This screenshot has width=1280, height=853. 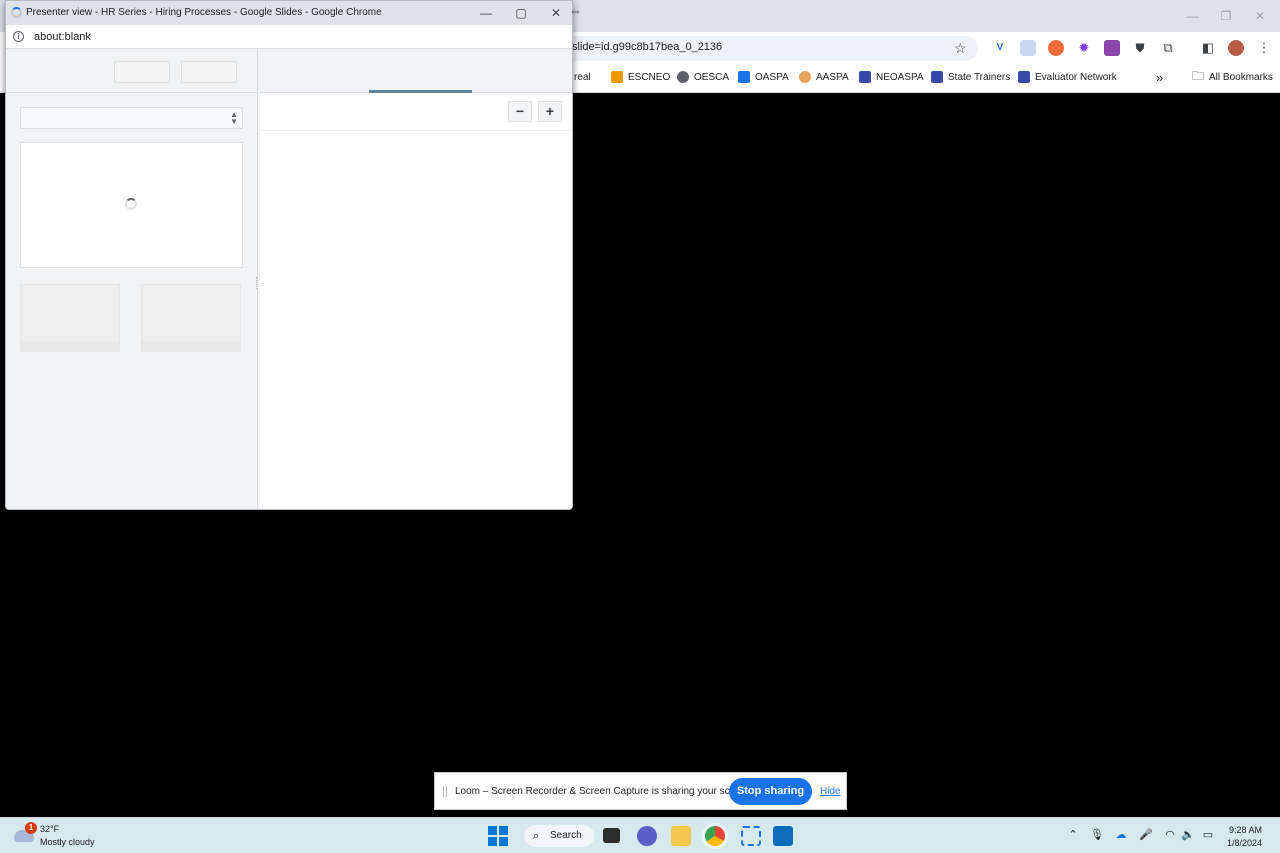 What do you see at coordinates (1264, 48) in the screenshot?
I see `chrome-menu-icon: ⋮` at bounding box center [1264, 48].